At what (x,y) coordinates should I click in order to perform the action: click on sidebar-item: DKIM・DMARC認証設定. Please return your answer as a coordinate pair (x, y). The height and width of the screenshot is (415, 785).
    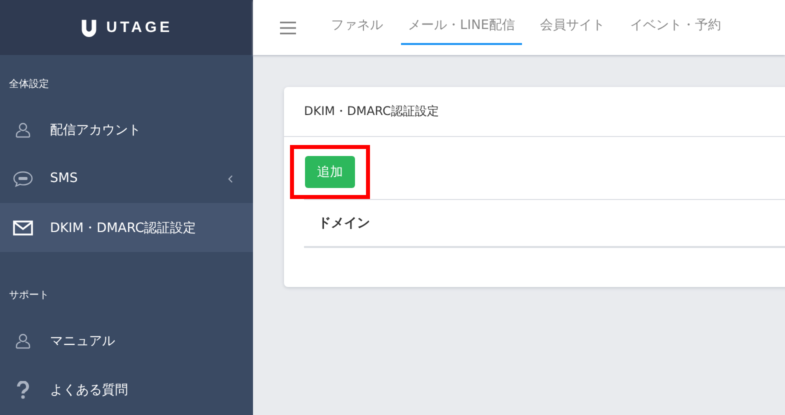
    Looking at the image, I should click on (126, 227).